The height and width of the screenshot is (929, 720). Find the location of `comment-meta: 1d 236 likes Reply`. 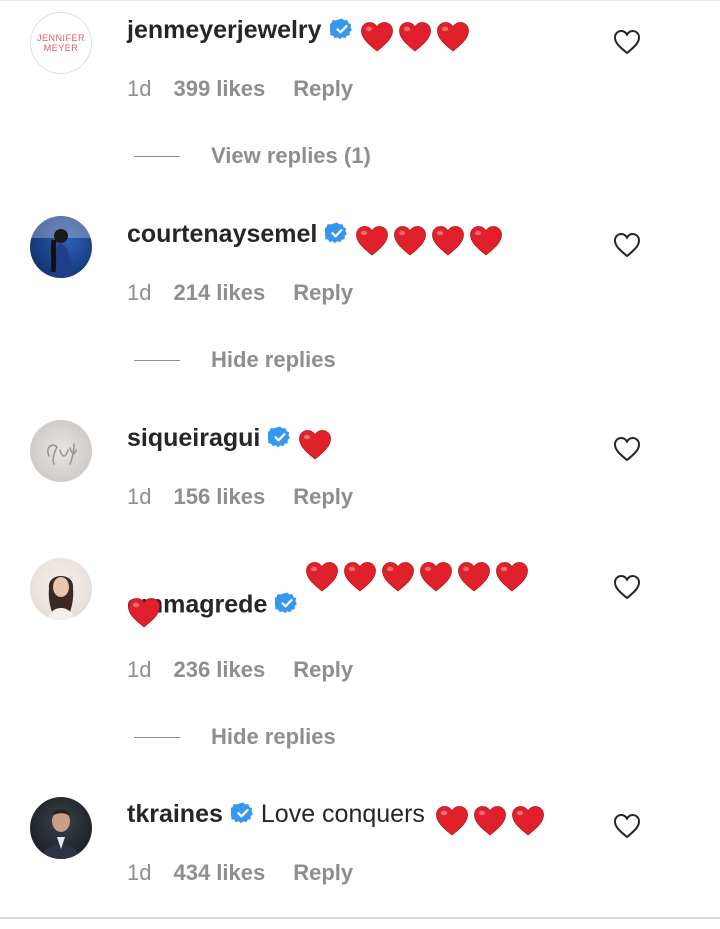

comment-meta: 1d 236 likes Reply is located at coordinates (240, 670).